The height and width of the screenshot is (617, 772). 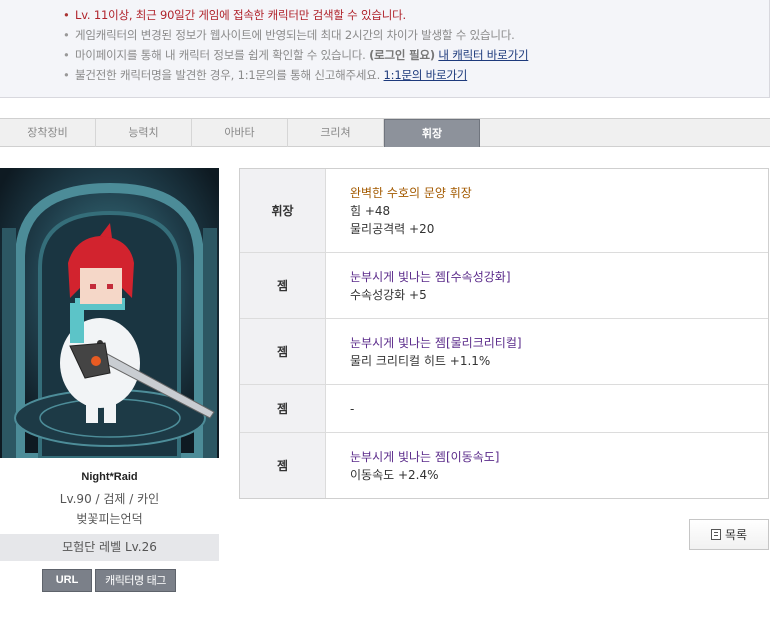 I want to click on table-row: 젬 눈부시게 빛나는 젬[이동속도] 이동속도 +2.4%, so click(x=504, y=465).